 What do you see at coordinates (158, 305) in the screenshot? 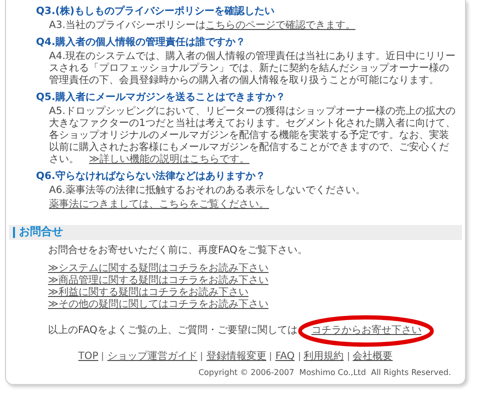
I see `faq-link: ≫その他の疑問に関してはコチラをお読み下さい` at bounding box center [158, 305].